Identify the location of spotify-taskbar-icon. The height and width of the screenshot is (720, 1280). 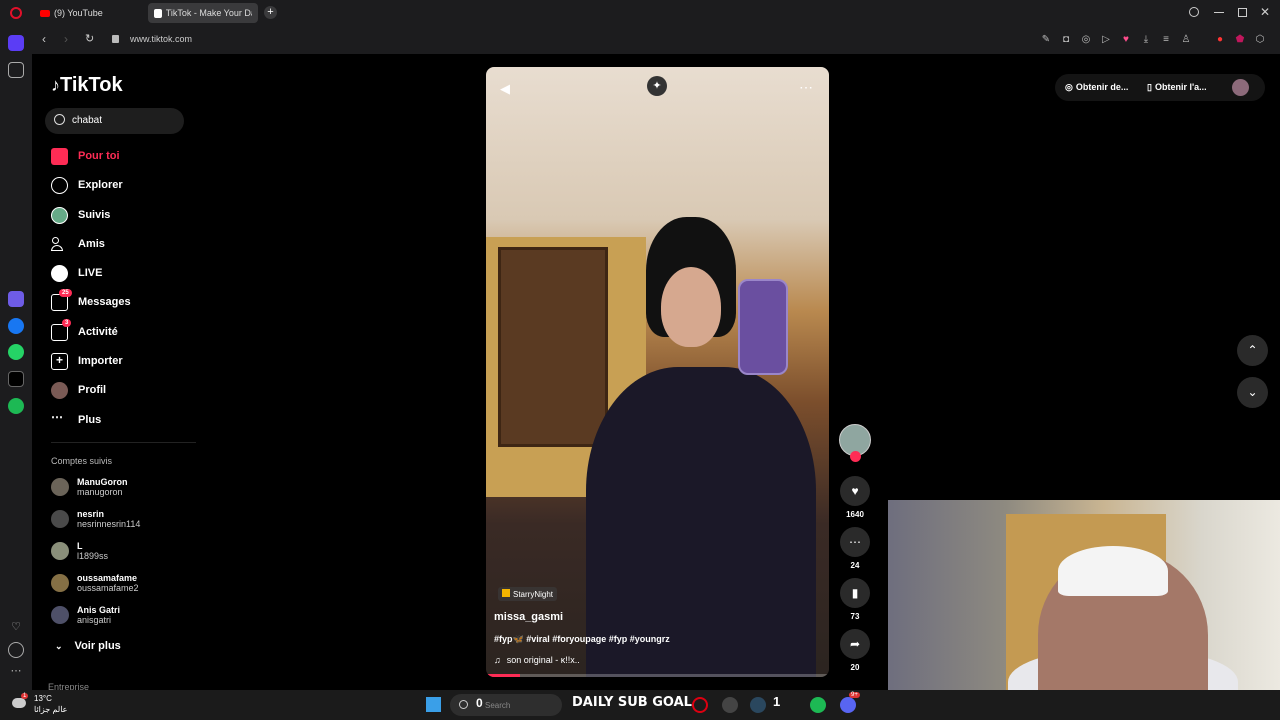
(818, 705).